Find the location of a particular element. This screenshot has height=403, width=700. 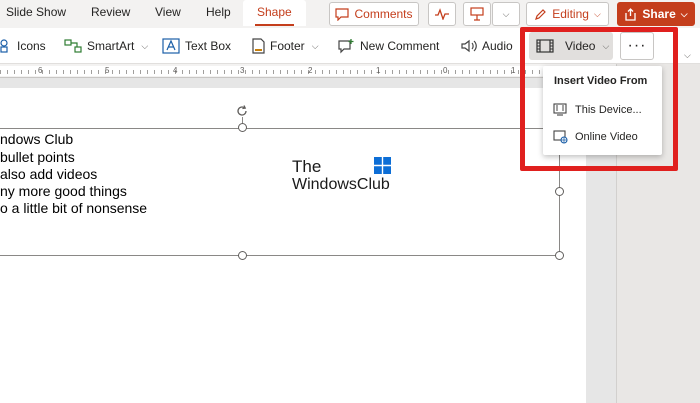

windows-logo-icon is located at coordinates (382, 165).